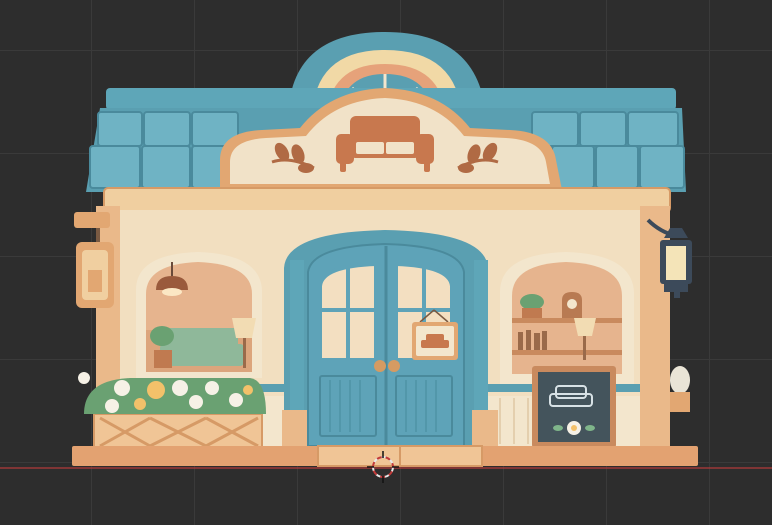  I want to click on chalkboard-easel, so click(574, 407).